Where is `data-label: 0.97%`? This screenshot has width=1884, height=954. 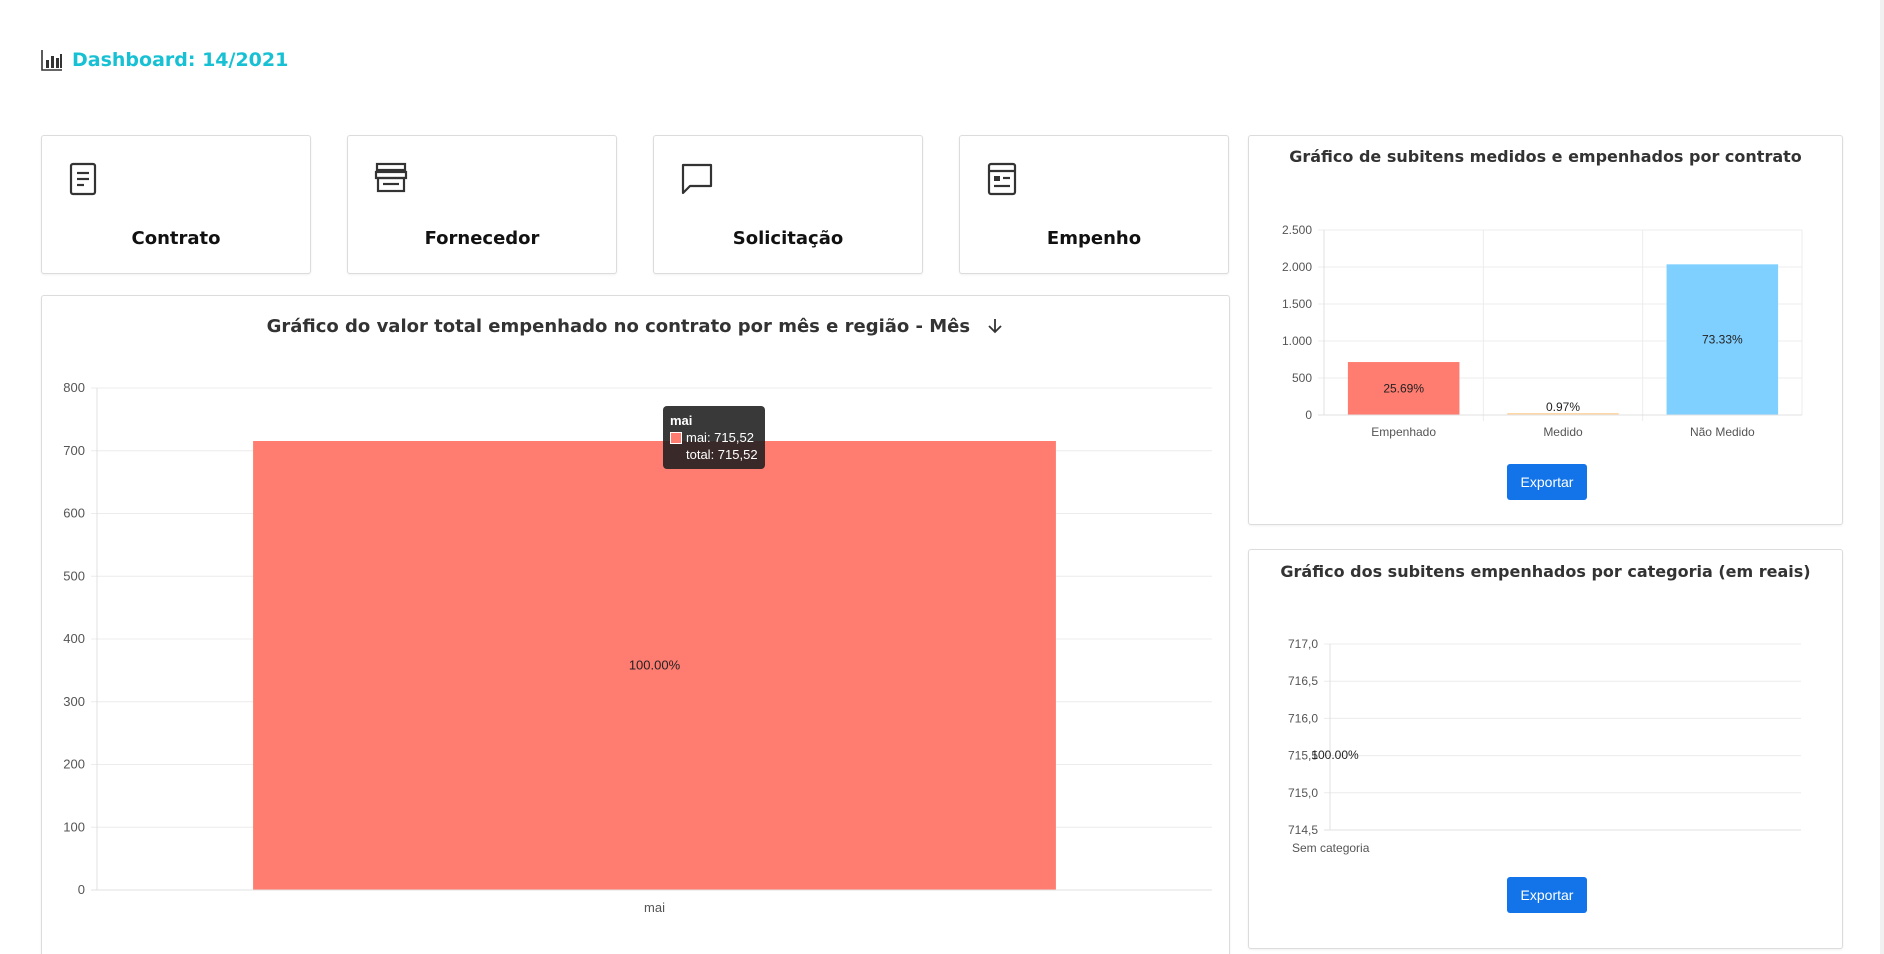
data-label: 0.97% is located at coordinates (1563, 407).